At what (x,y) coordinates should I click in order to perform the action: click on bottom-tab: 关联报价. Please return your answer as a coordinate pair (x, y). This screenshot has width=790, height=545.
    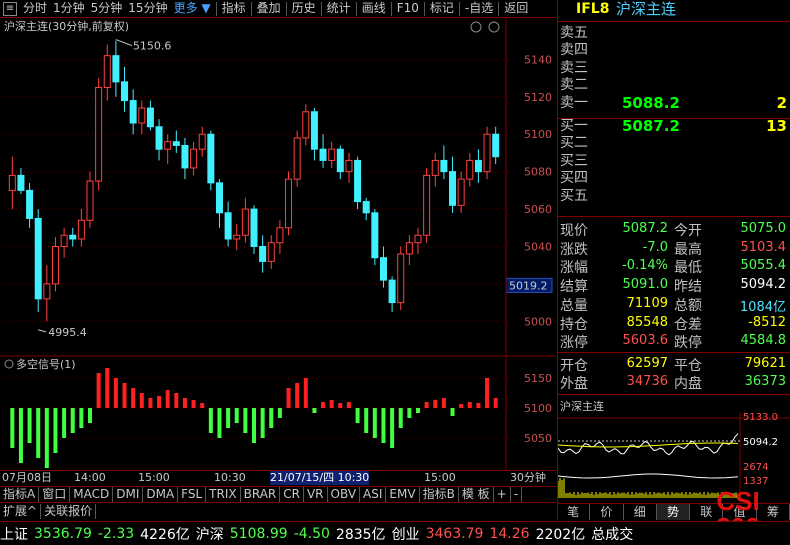
    Looking at the image, I should click on (69, 511).